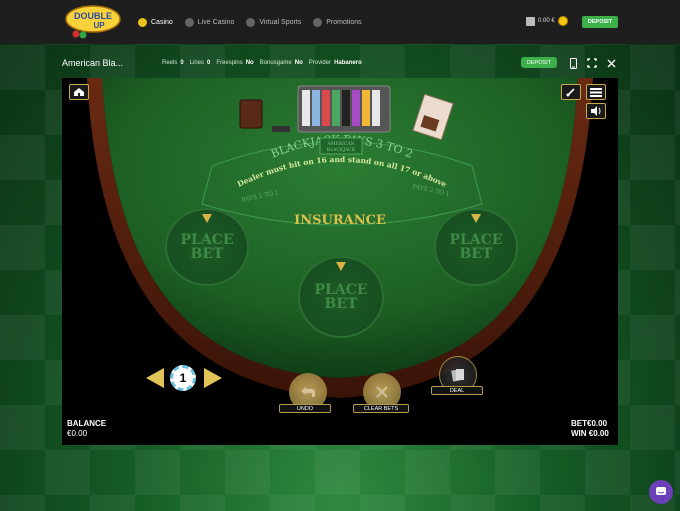 The height and width of the screenshot is (511, 680). What do you see at coordinates (162, 22) in the screenshot?
I see `nav-casino-label: Casino` at bounding box center [162, 22].